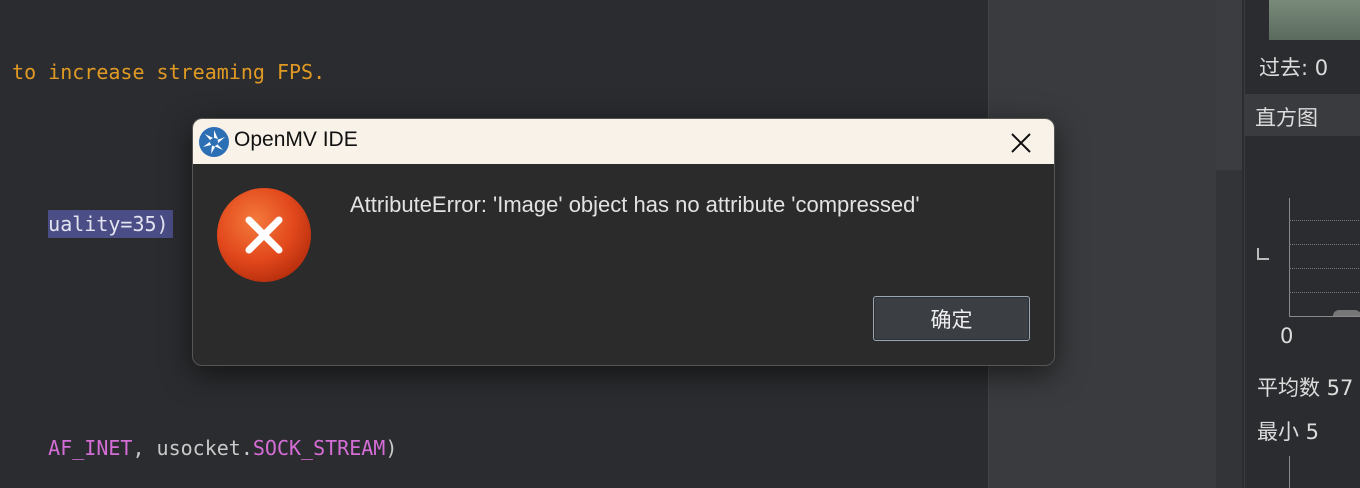 The height and width of the screenshot is (488, 1360). Describe the element at coordinates (163, 72) in the screenshot. I see `code-line-comment: to increase streaming FPS.` at that location.